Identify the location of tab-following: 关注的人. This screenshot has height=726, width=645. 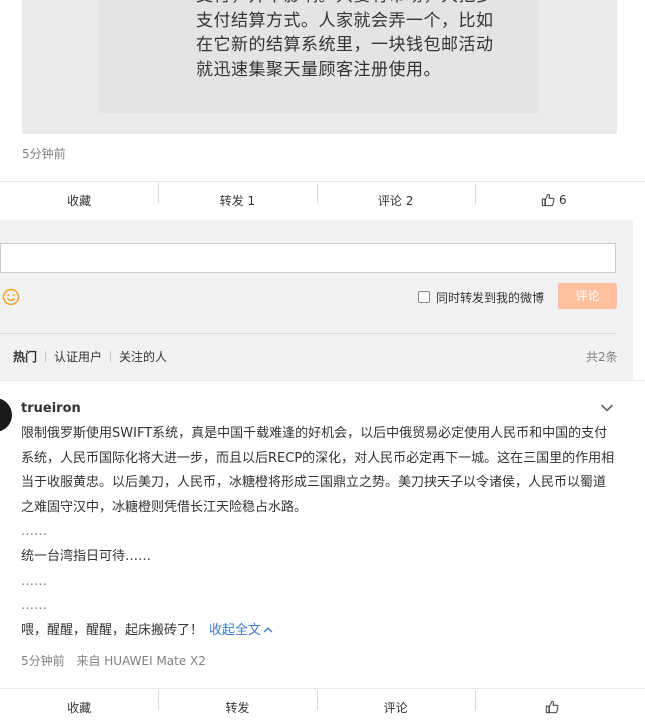
(143, 356).